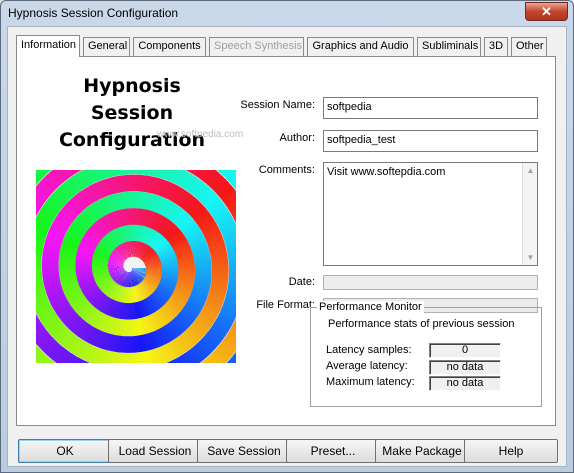  Describe the element at coordinates (200, 134) in the screenshot. I see `watermark-text: www.softpedia.com` at that location.